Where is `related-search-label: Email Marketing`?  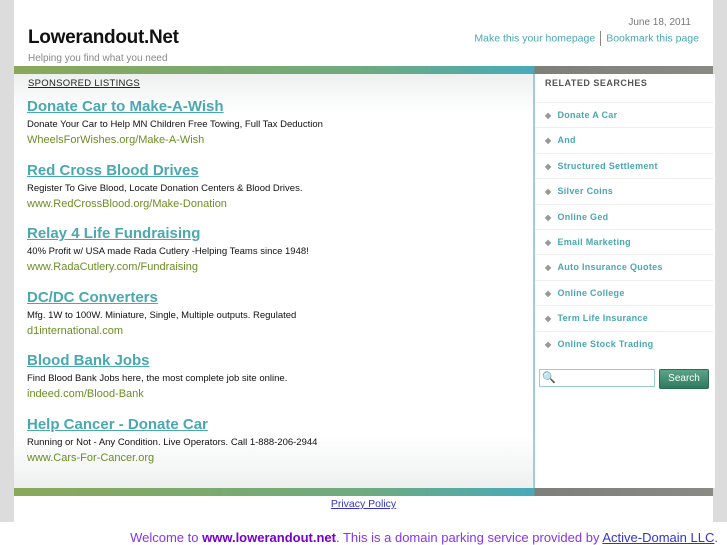 related-search-label: Email Marketing is located at coordinates (594, 242).